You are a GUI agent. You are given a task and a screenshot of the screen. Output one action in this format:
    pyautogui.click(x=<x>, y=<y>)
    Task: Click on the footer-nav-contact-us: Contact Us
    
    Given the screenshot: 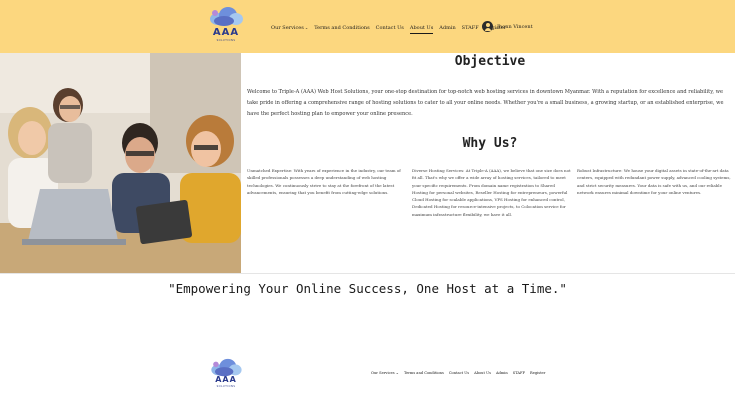 What is the action you would take?
    pyautogui.click(x=459, y=373)
    